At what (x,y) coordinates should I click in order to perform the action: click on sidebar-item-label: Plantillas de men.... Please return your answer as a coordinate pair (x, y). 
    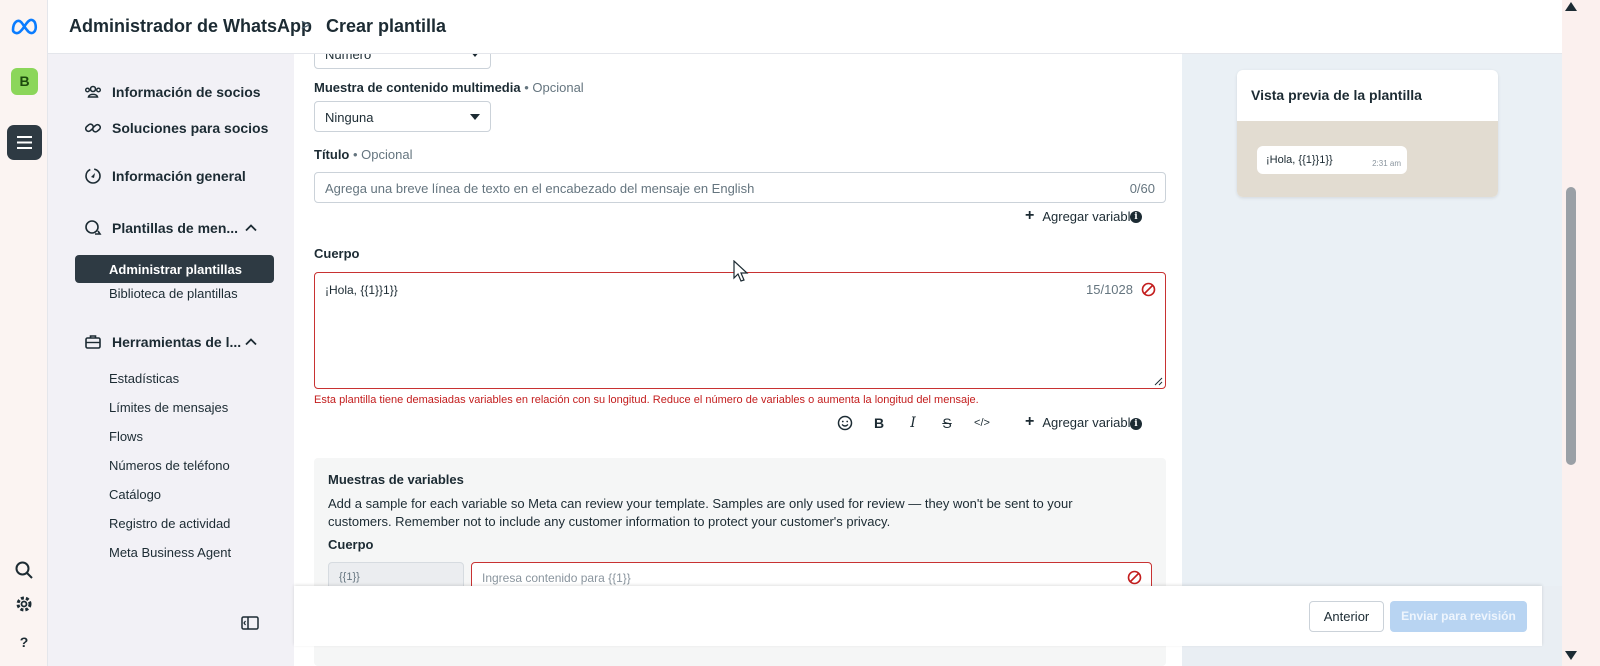
    Looking at the image, I should click on (175, 228).